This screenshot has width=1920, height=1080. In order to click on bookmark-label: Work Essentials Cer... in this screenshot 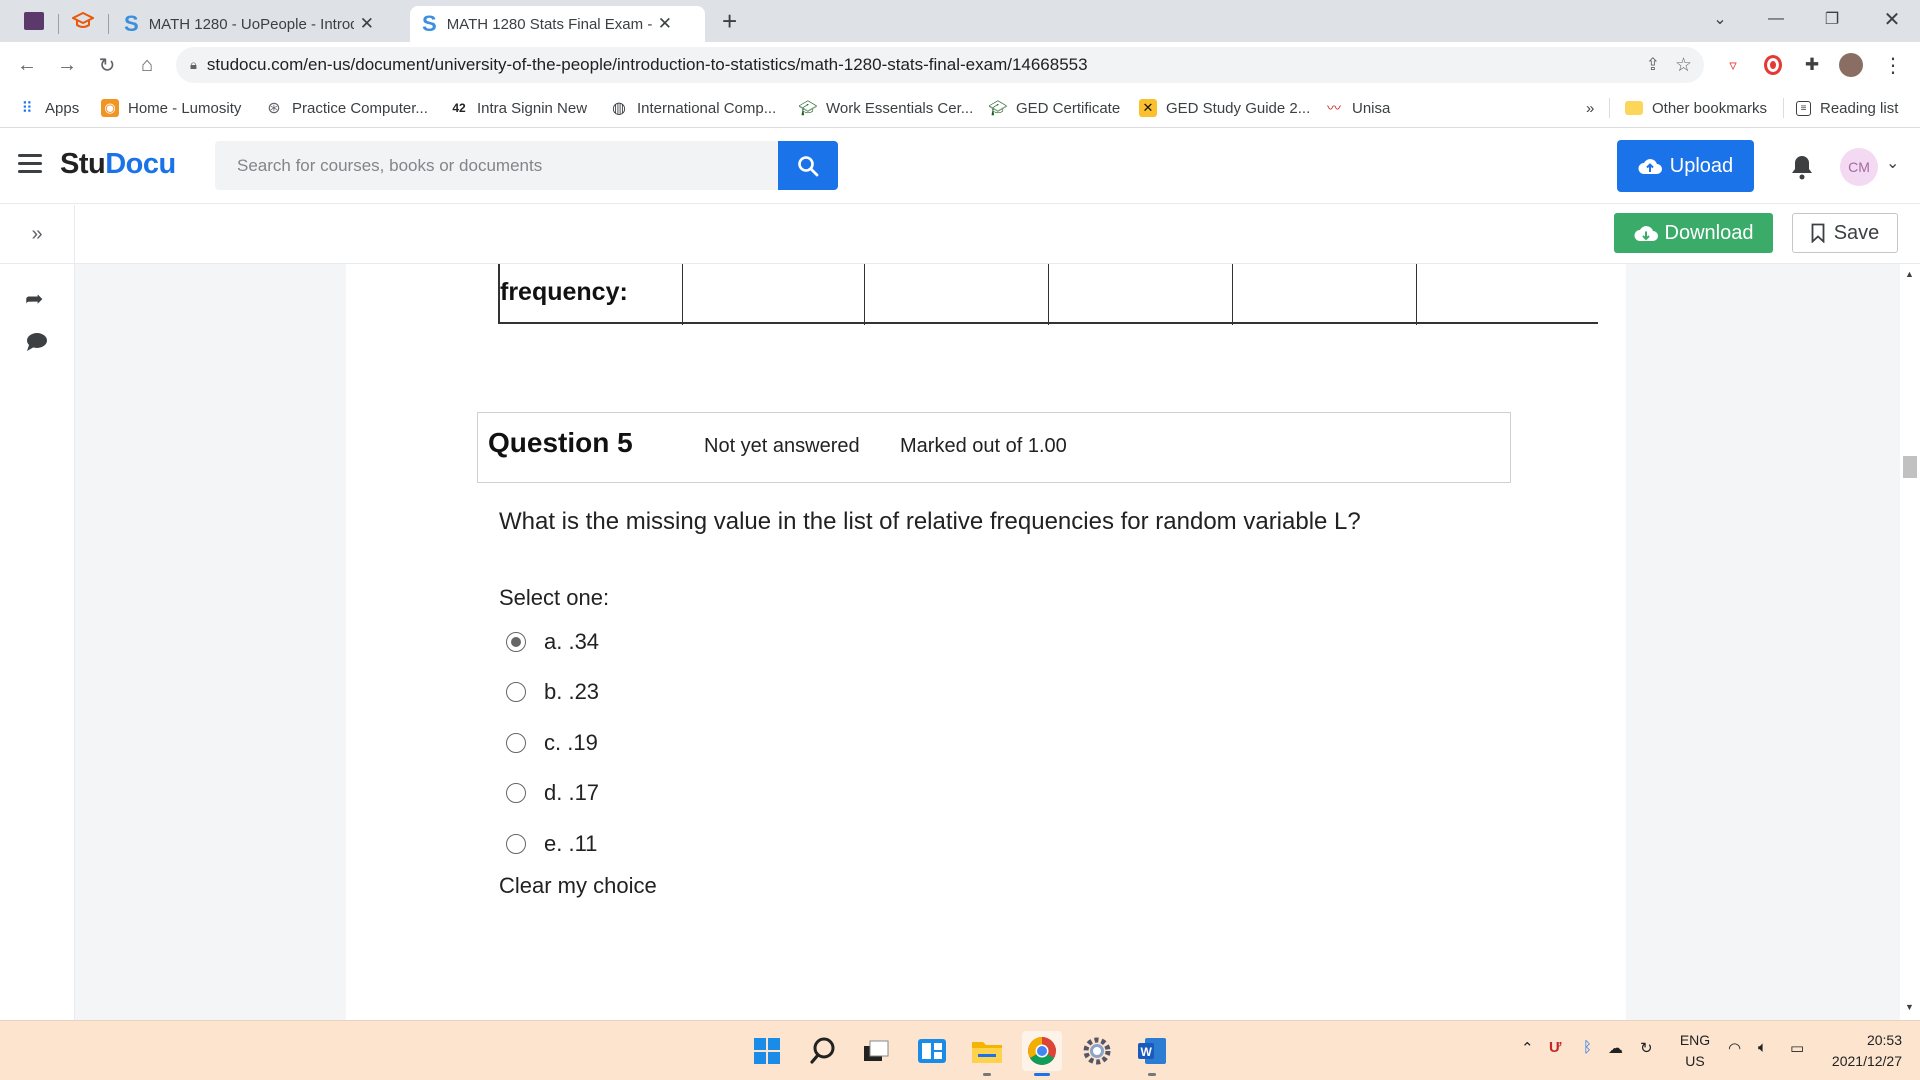, I will do `click(900, 108)`.